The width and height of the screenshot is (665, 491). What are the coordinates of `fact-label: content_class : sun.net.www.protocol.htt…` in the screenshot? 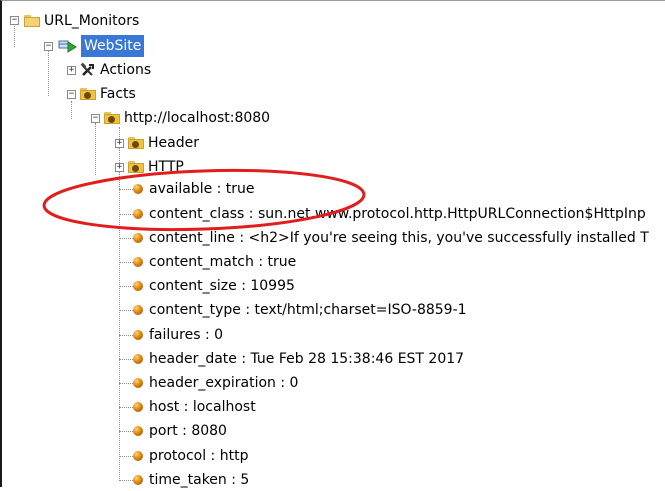 It's located at (397, 214).